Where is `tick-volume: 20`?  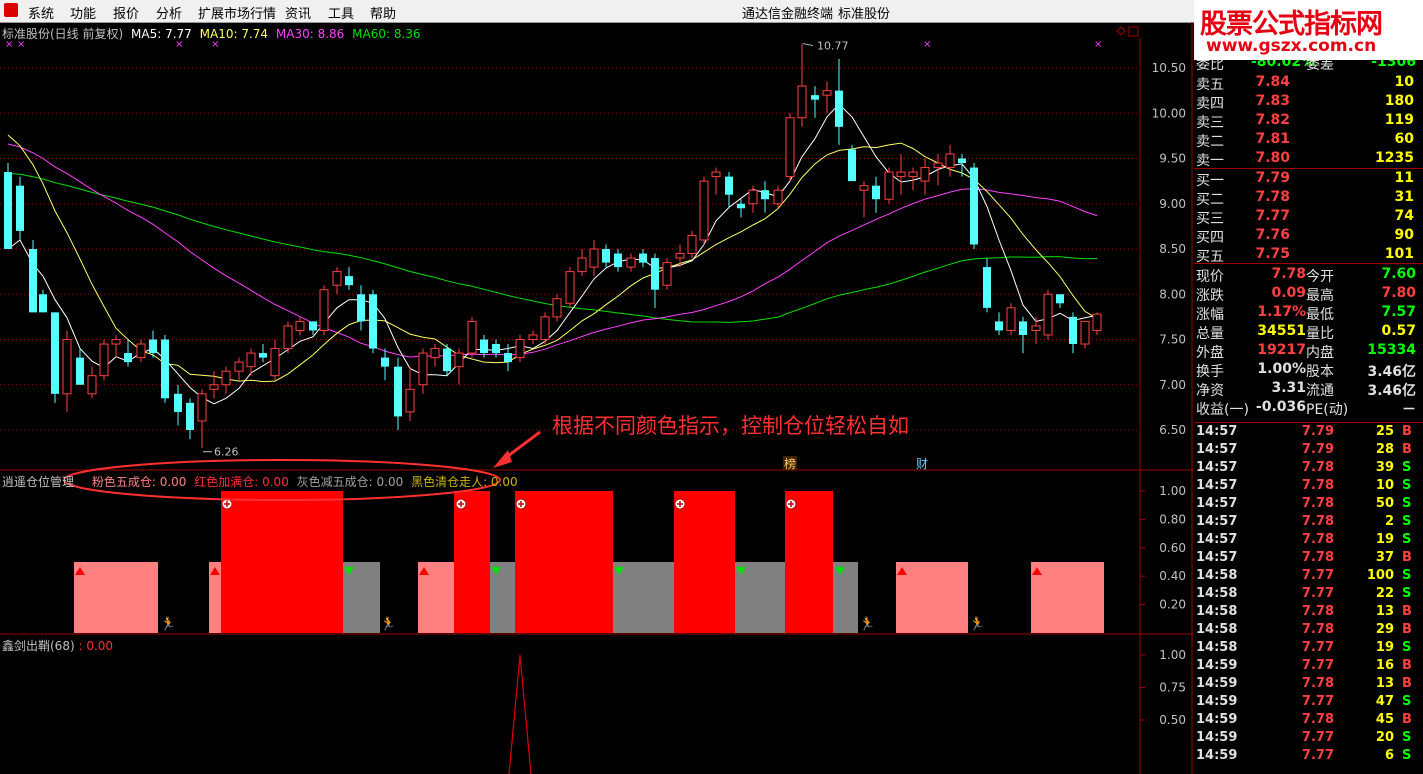 tick-volume: 20 is located at coordinates (1384, 737).